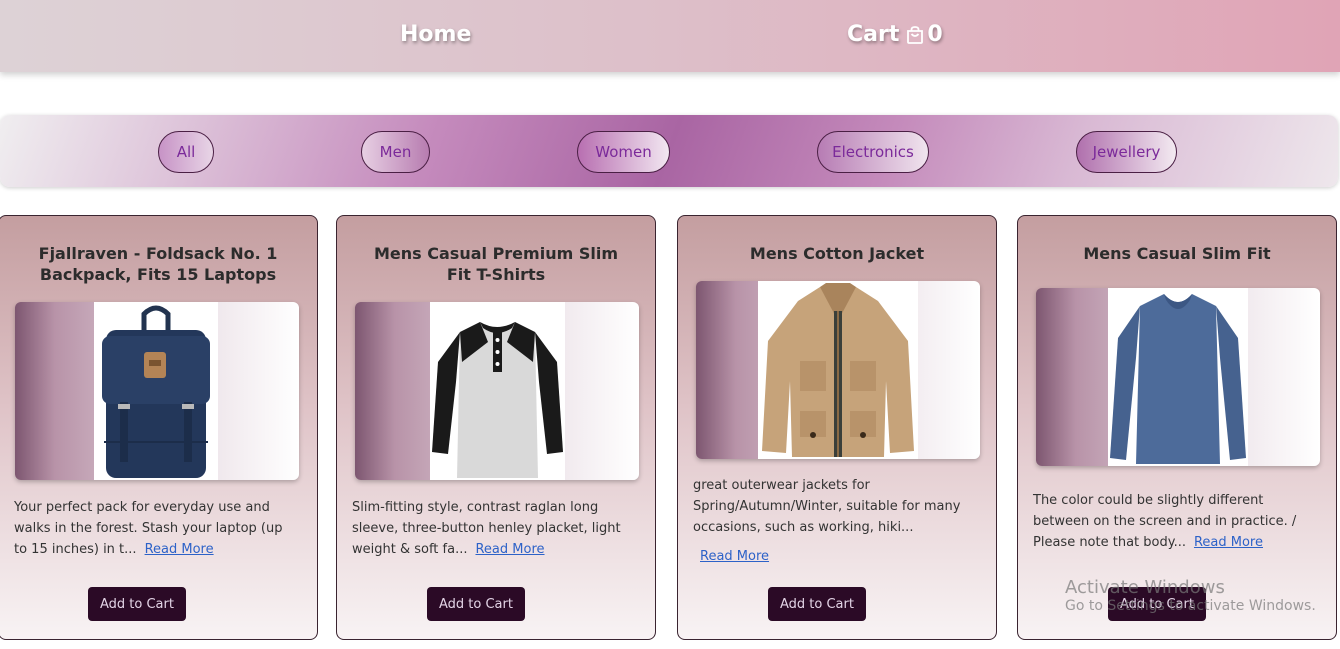 This screenshot has height=649, width=1340. Describe the element at coordinates (873, 34) in the screenshot. I see `cart-label: Cart` at that location.